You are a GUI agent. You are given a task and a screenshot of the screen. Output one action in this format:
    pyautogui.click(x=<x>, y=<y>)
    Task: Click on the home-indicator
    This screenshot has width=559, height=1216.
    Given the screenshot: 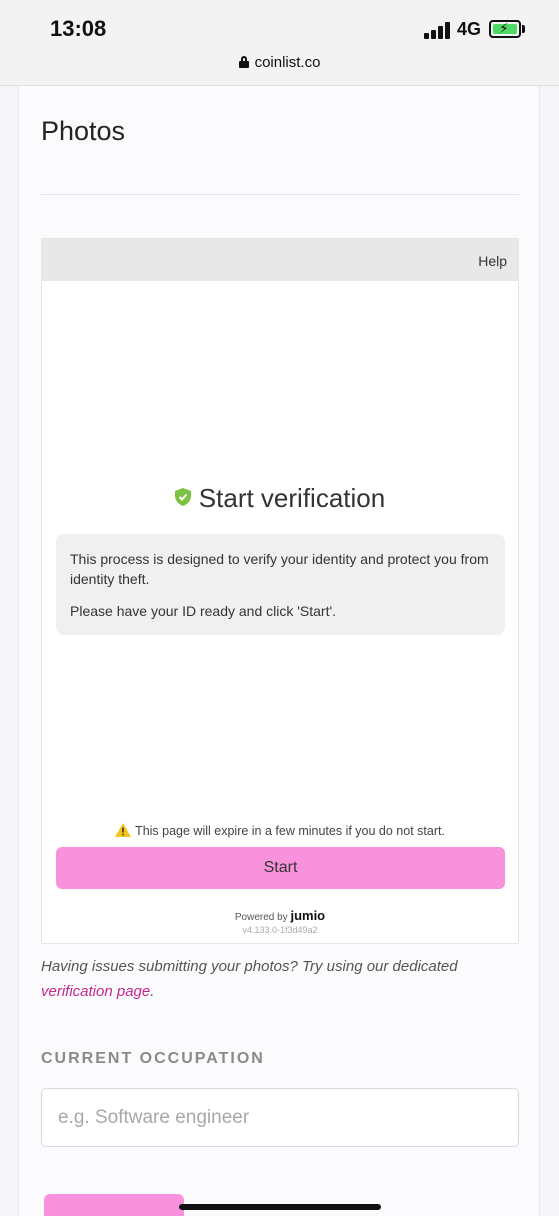 What is the action you would take?
    pyautogui.click(x=280, y=1207)
    